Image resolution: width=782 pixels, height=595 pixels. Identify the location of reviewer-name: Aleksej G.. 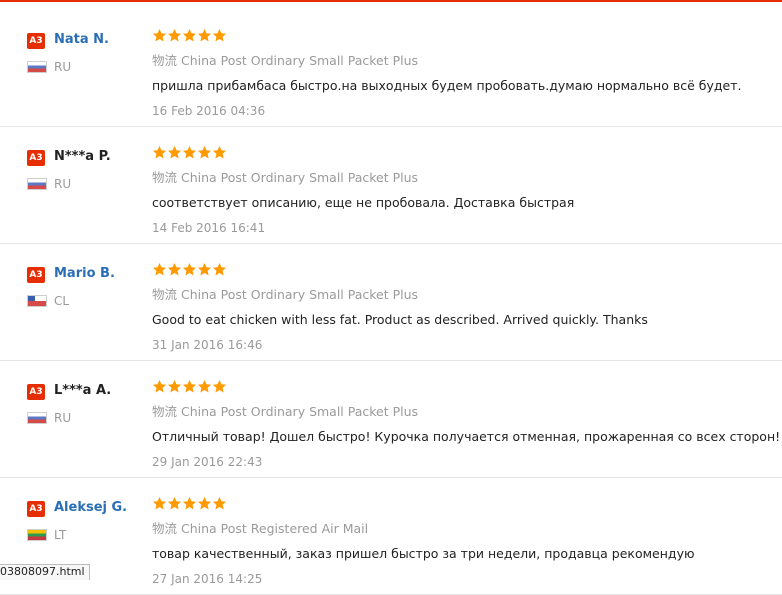
(90, 508).